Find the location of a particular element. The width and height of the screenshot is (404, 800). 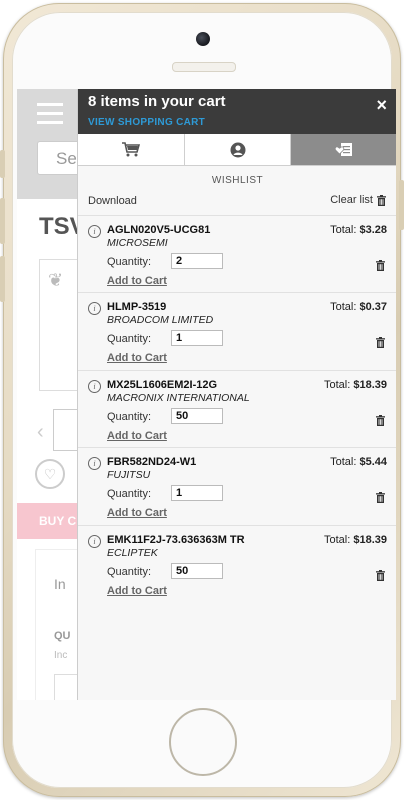

clear-list-button: Clear list is located at coordinates (358, 200).